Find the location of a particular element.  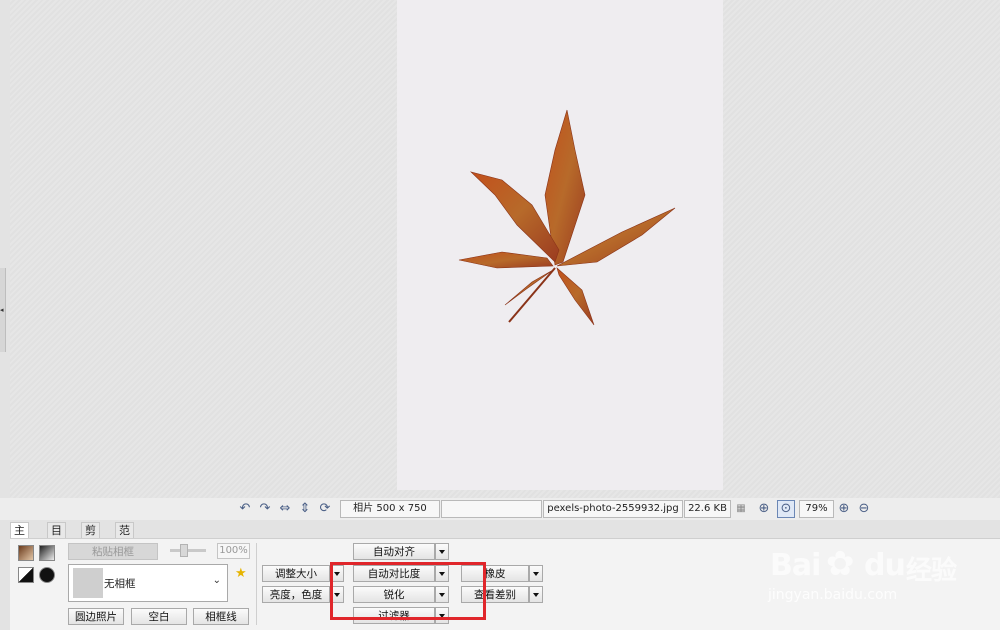

view-difference-dropdown is located at coordinates (536, 594).